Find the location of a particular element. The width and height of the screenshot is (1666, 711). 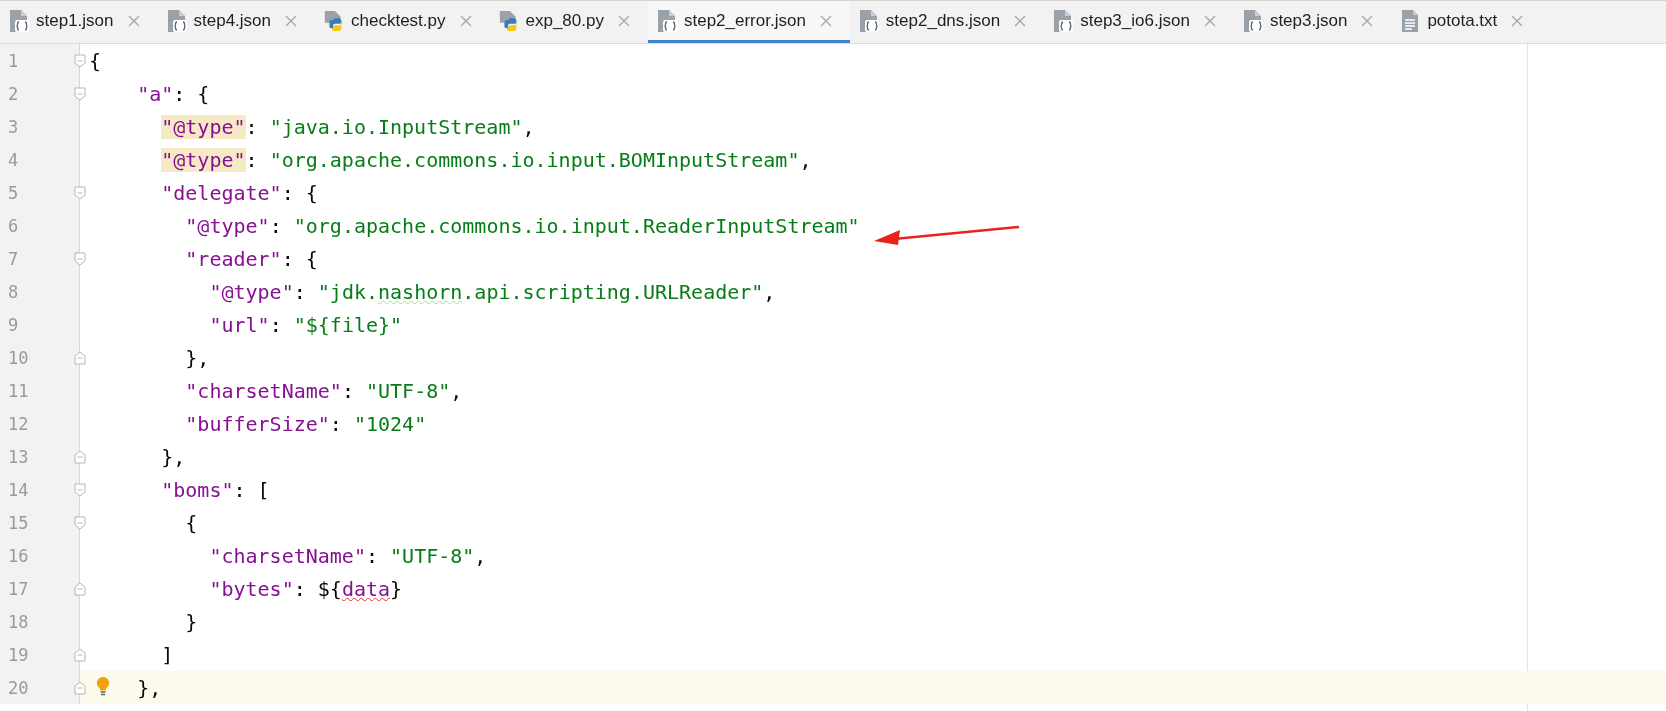

code-line: "@type": "java.io.InputStream", is located at coordinates (348, 126).